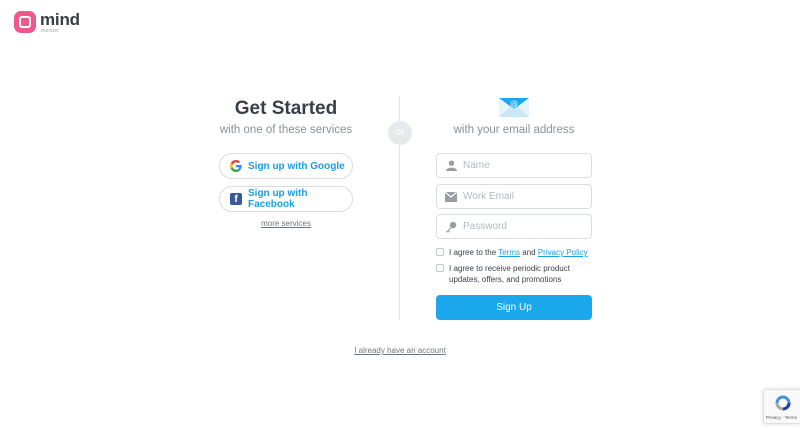 The image size is (800, 430). What do you see at coordinates (523, 226) in the screenshot?
I see `password-input` at bounding box center [523, 226].